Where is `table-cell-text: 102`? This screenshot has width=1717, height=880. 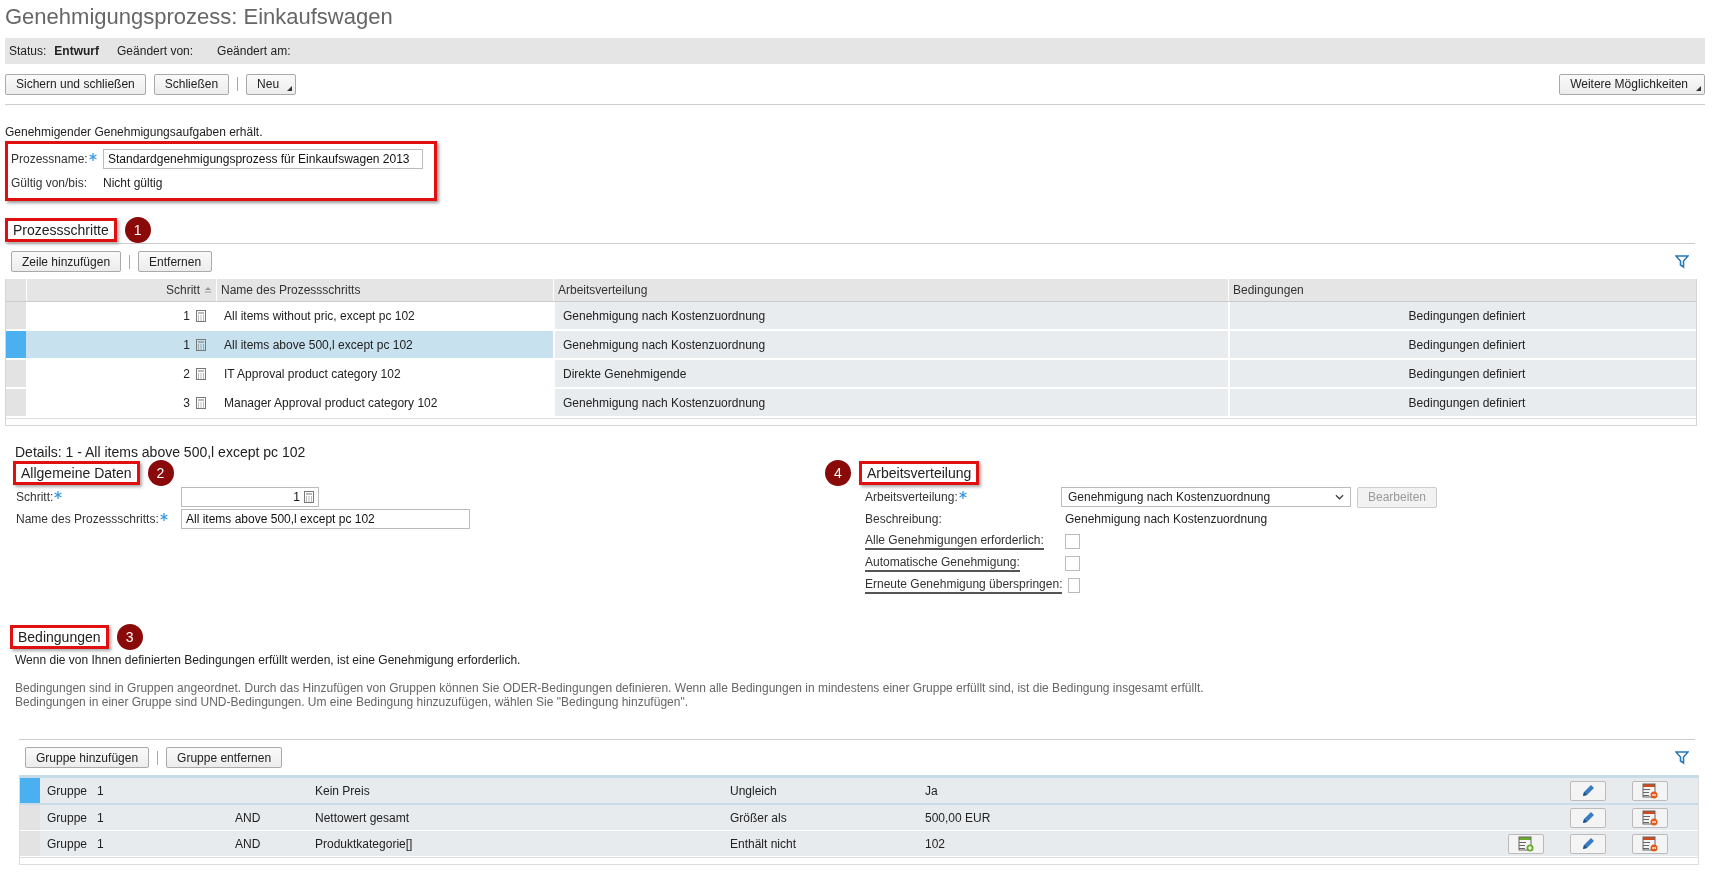 table-cell-text: 102 is located at coordinates (936, 844).